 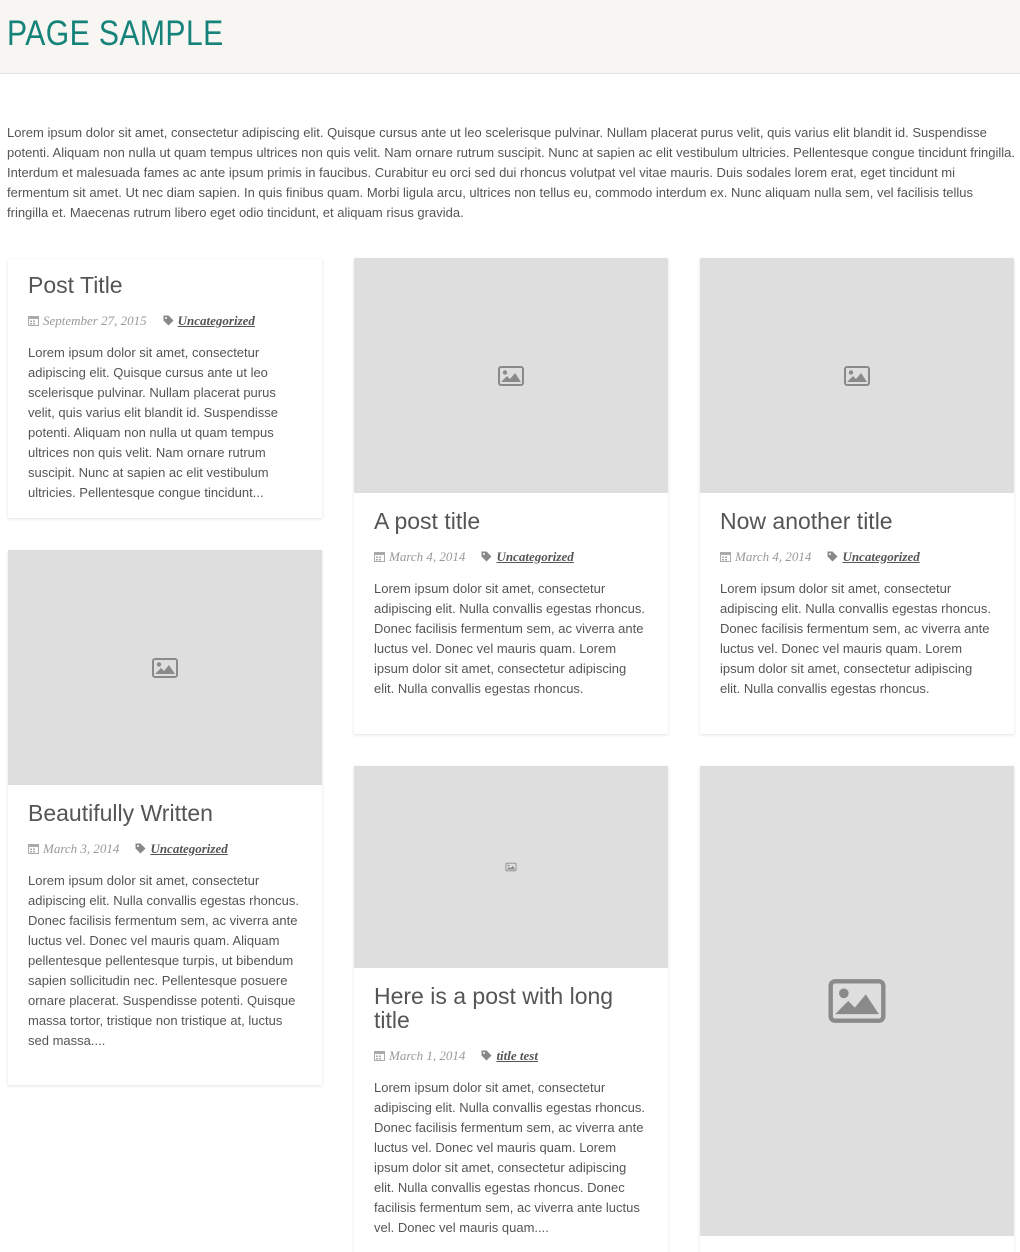 What do you see at coordinates (115, 33) in the screenshot?
I see `page-title: PAGE SAMPLE` at bounding box center [115, 33].